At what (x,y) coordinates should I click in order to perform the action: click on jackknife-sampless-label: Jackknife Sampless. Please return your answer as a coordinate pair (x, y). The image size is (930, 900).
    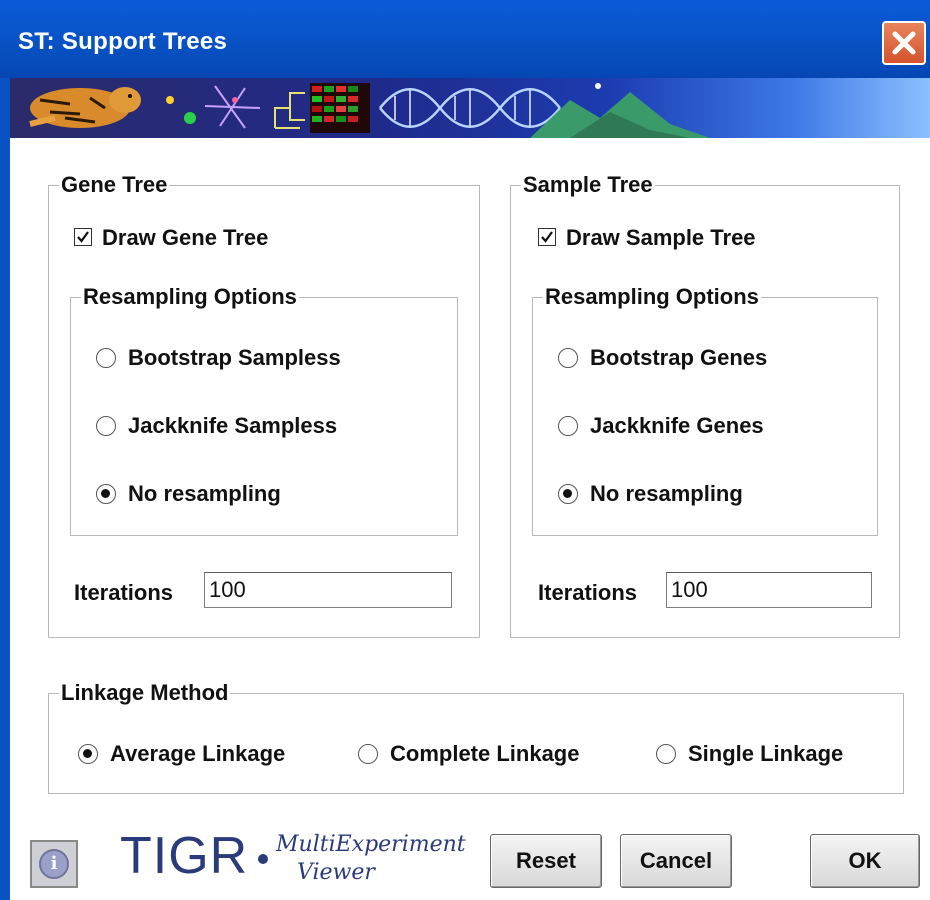
    Looking at the image, I should click on (232, 426).